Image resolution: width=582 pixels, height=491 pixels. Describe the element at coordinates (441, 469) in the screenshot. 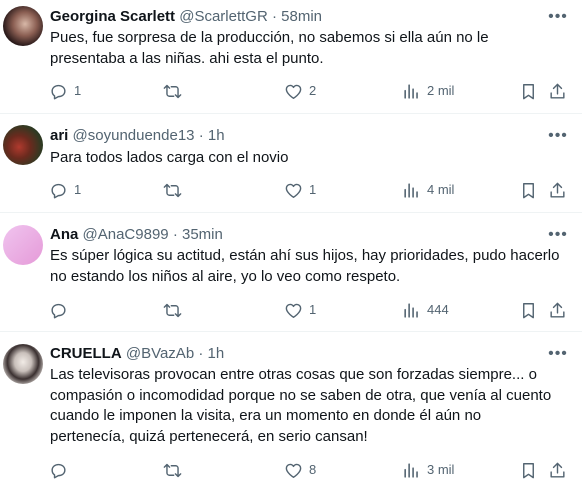

I see `views-count: 3 mil` at that location.